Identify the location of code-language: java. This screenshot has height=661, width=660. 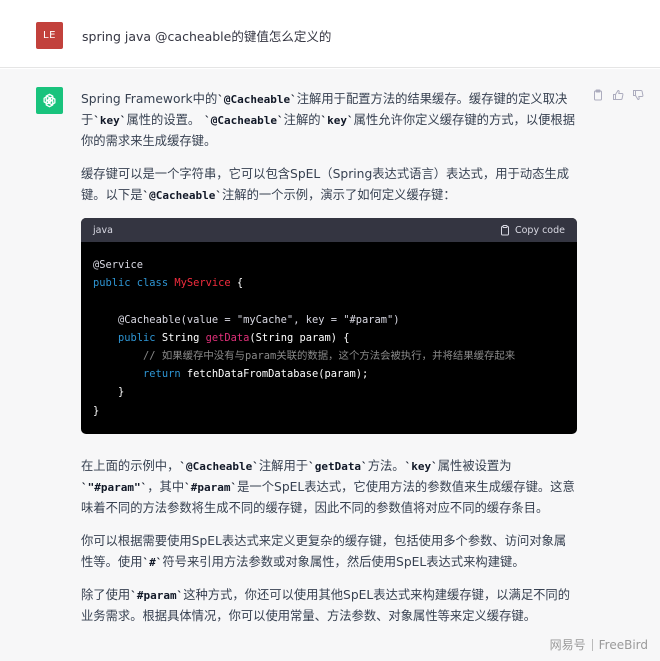
(103, 230).